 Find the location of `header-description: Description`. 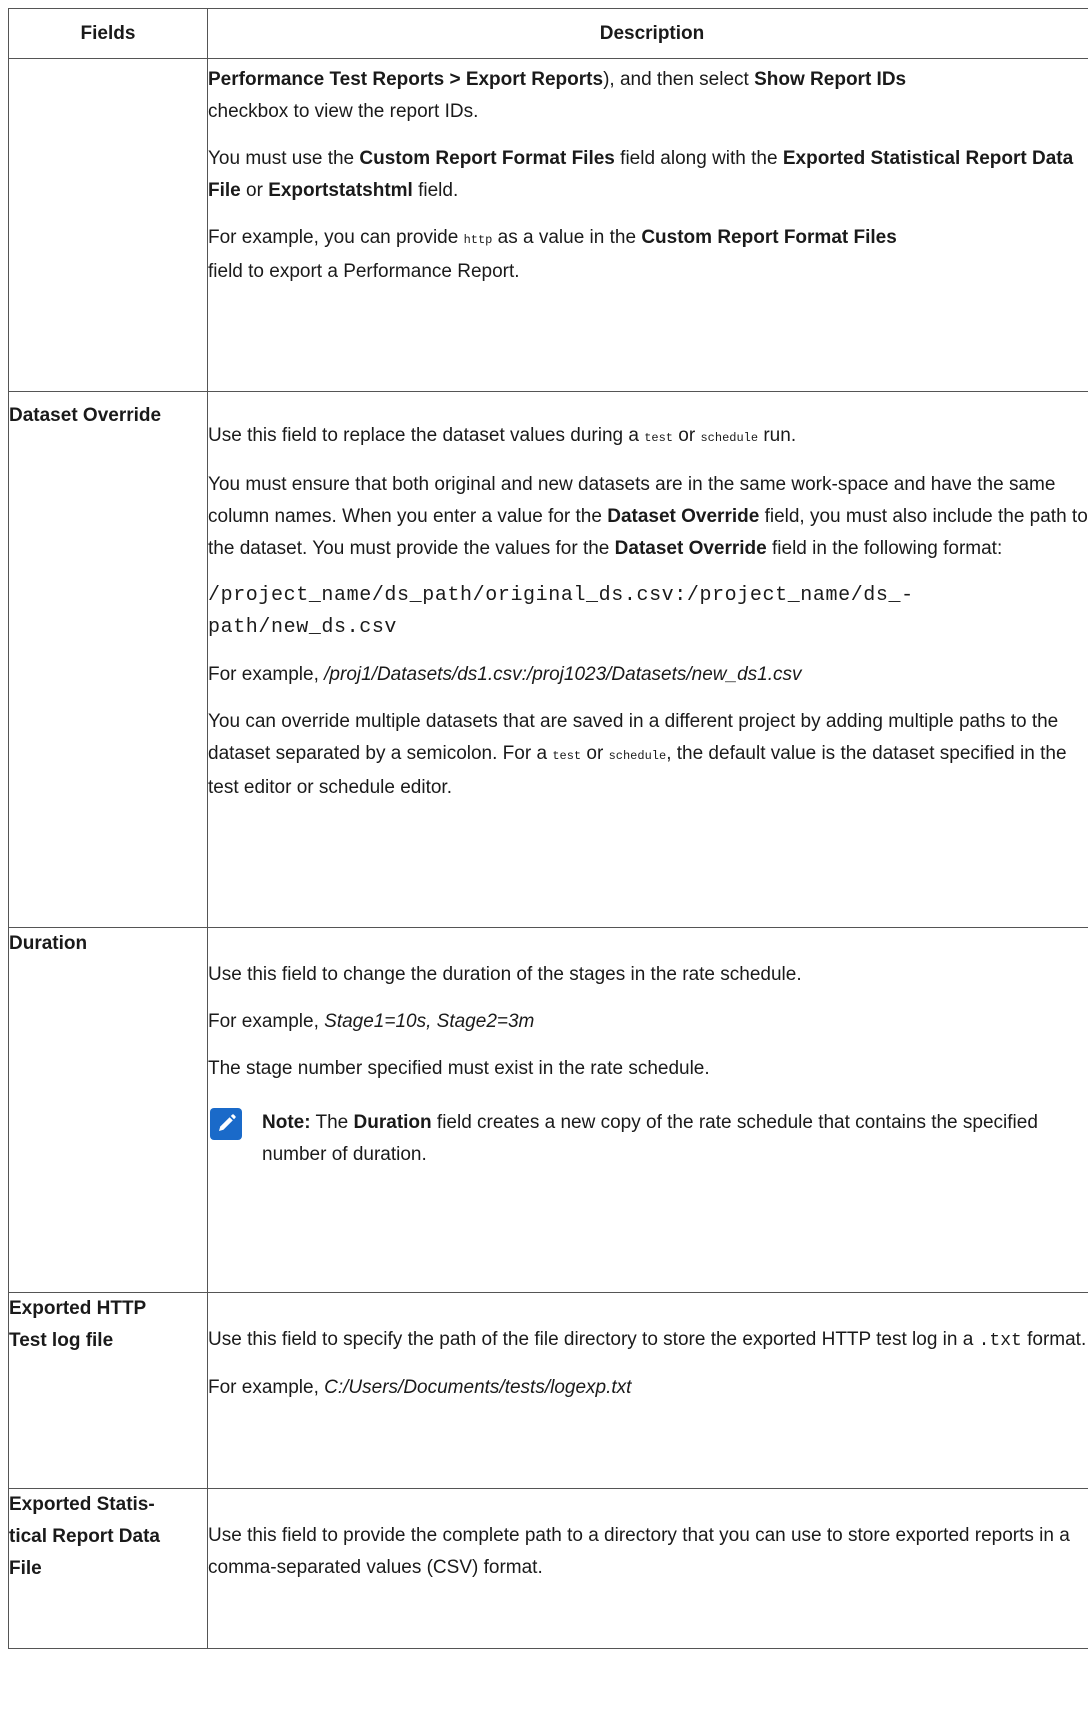

header-description: Description is located at coordinates (647, 33).